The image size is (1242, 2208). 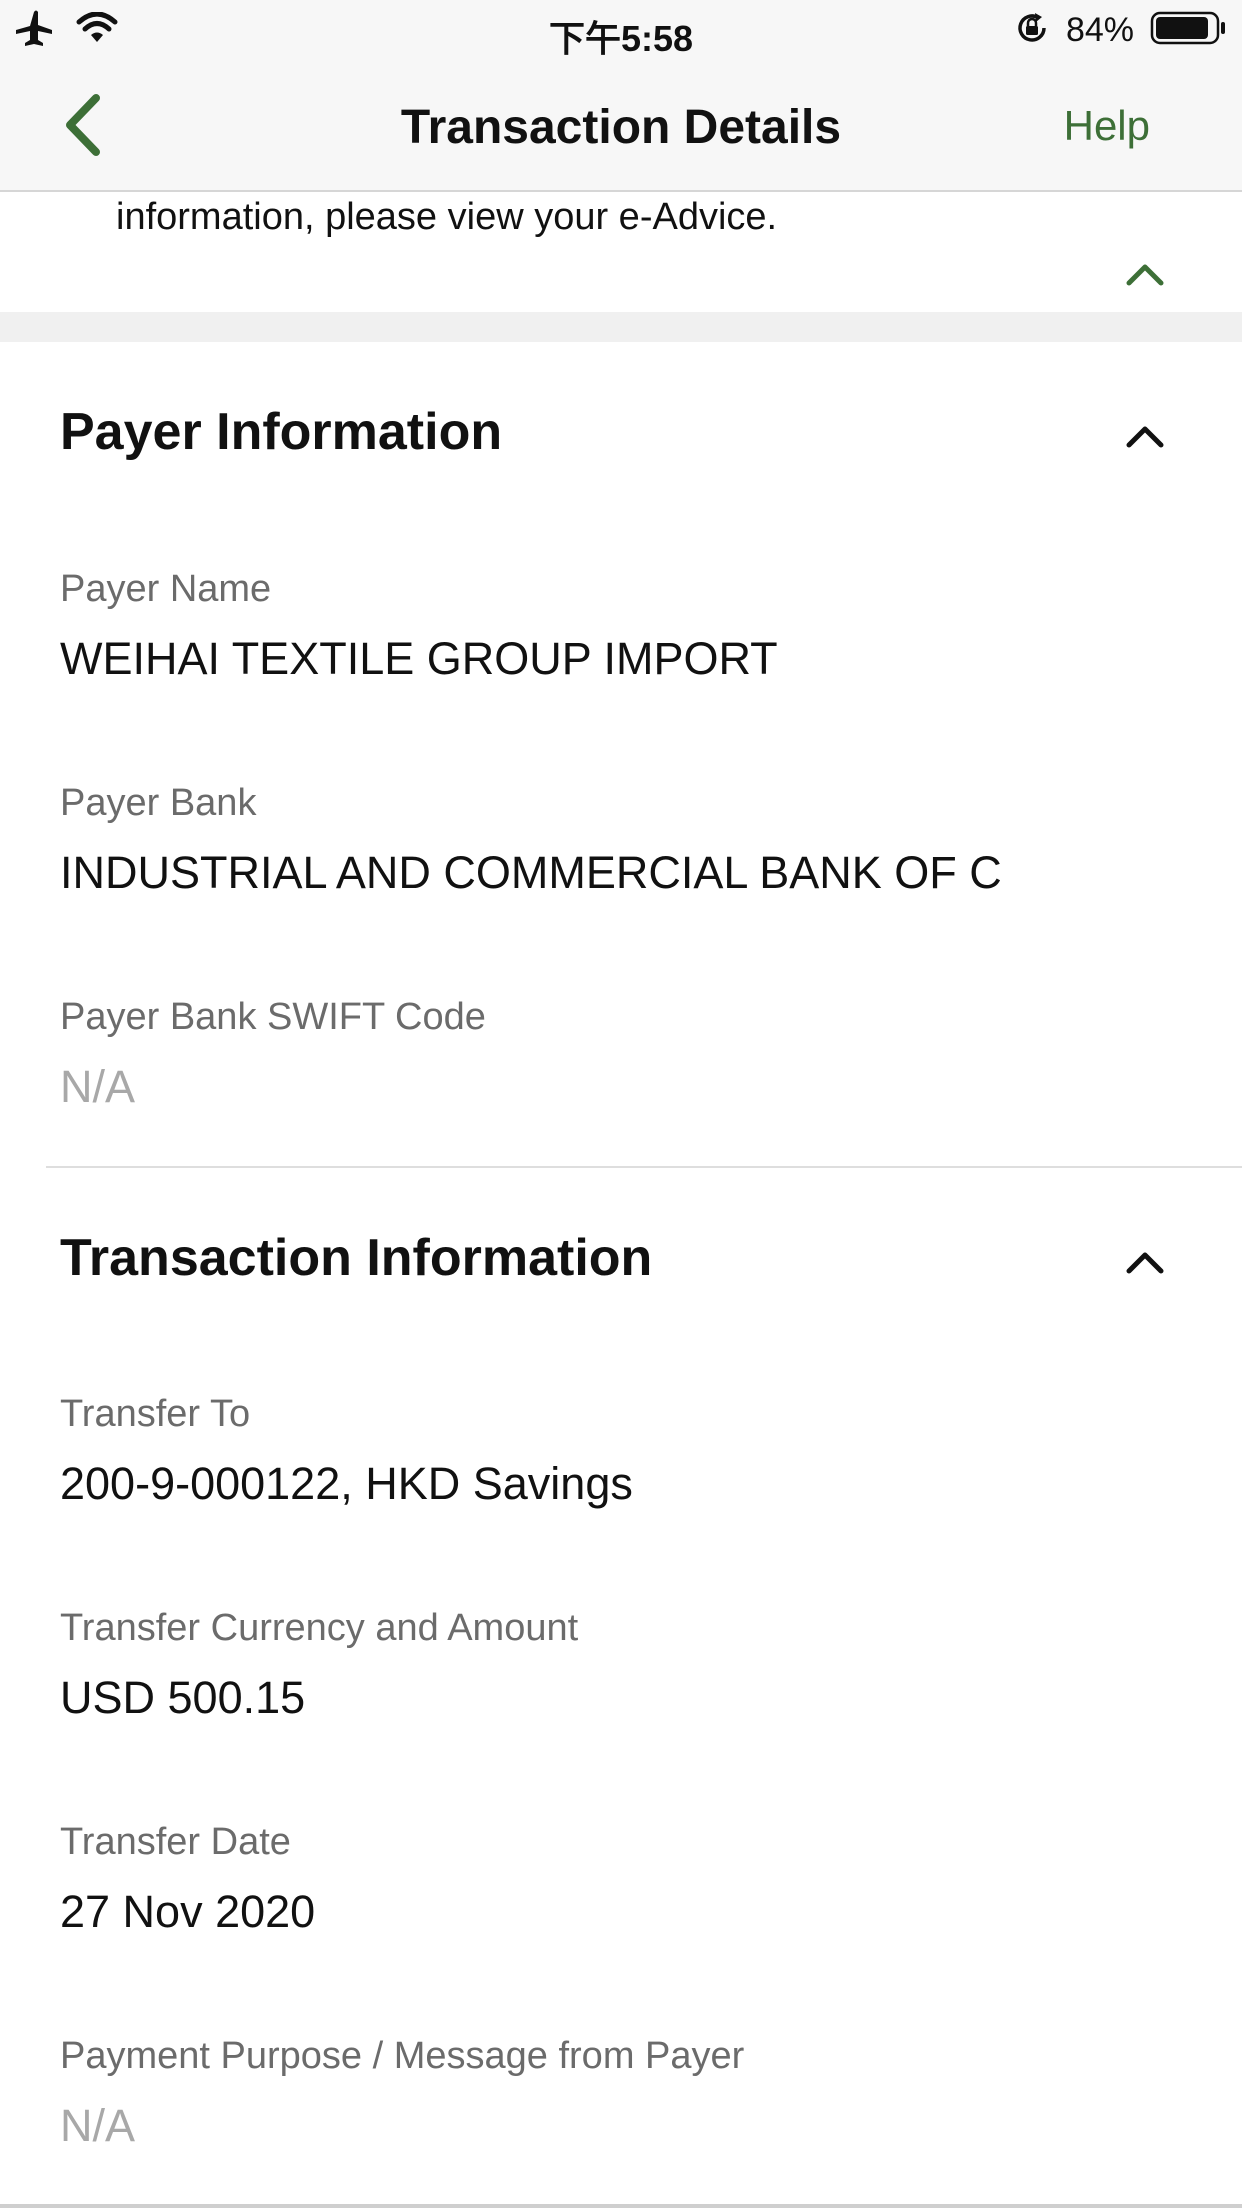 What do you see at coordinates (621, 327) in the screenshot?
I see `section-separator` at bounding box center [621, 327].